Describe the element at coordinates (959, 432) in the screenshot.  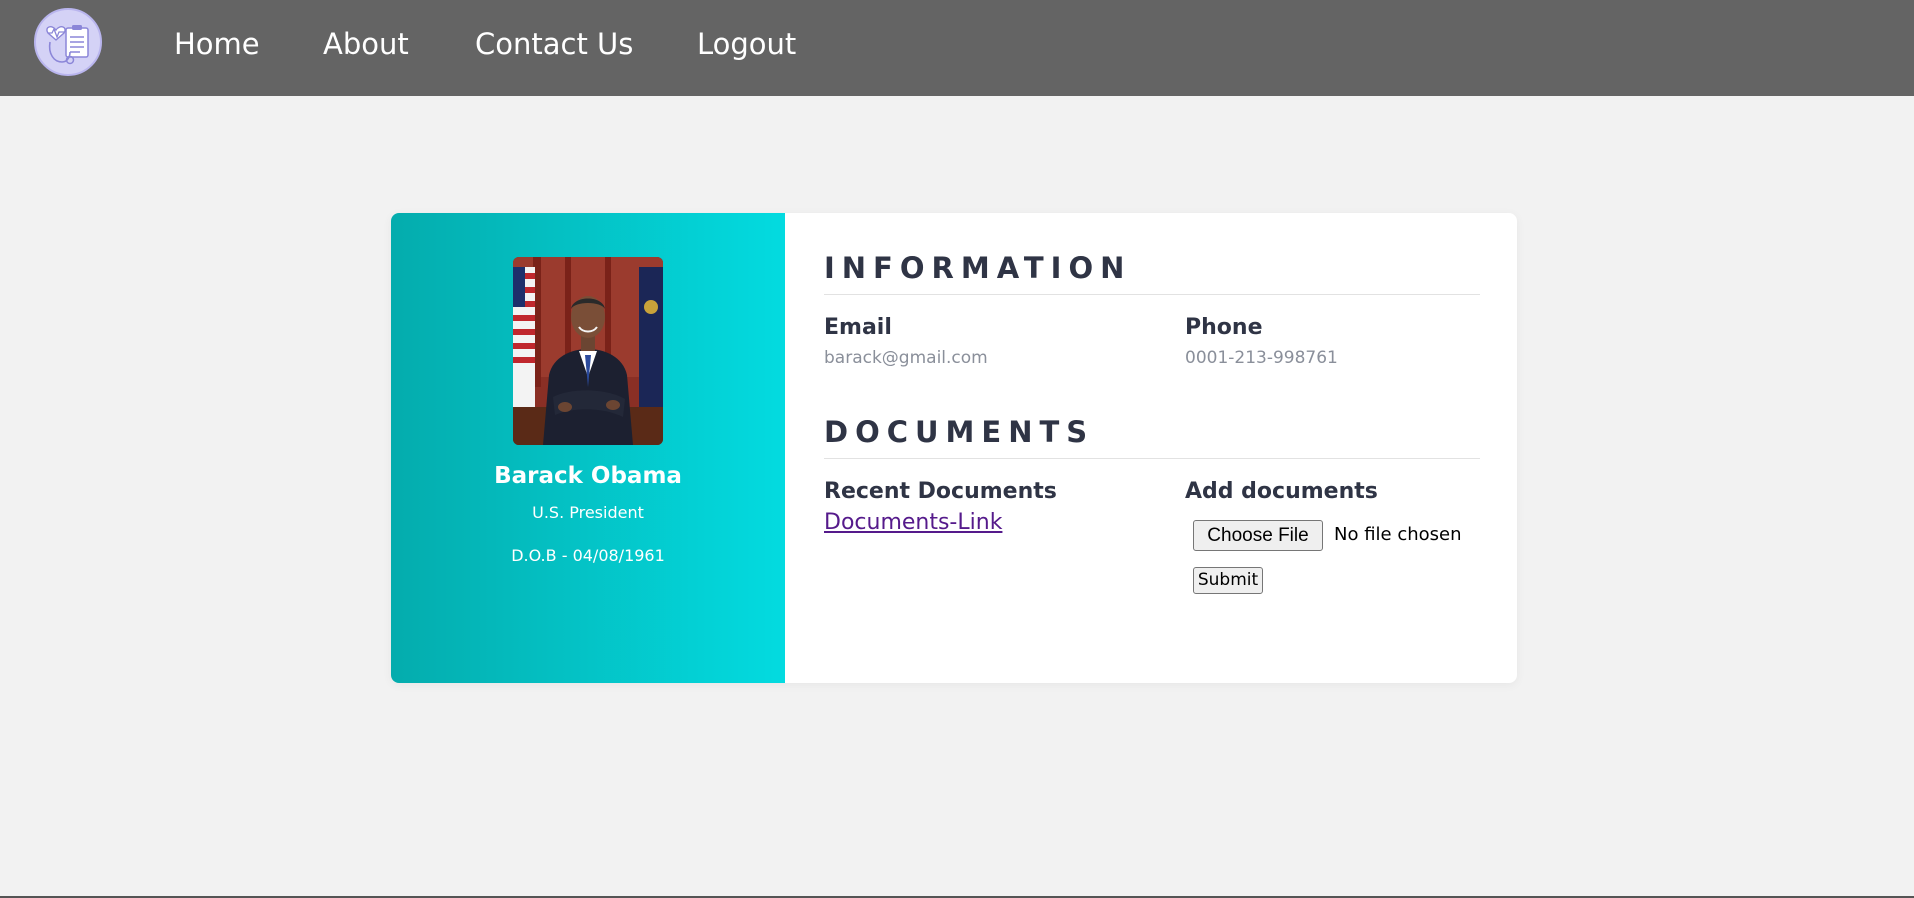
I see `documents-heading: DOCUMENTS` at that location.